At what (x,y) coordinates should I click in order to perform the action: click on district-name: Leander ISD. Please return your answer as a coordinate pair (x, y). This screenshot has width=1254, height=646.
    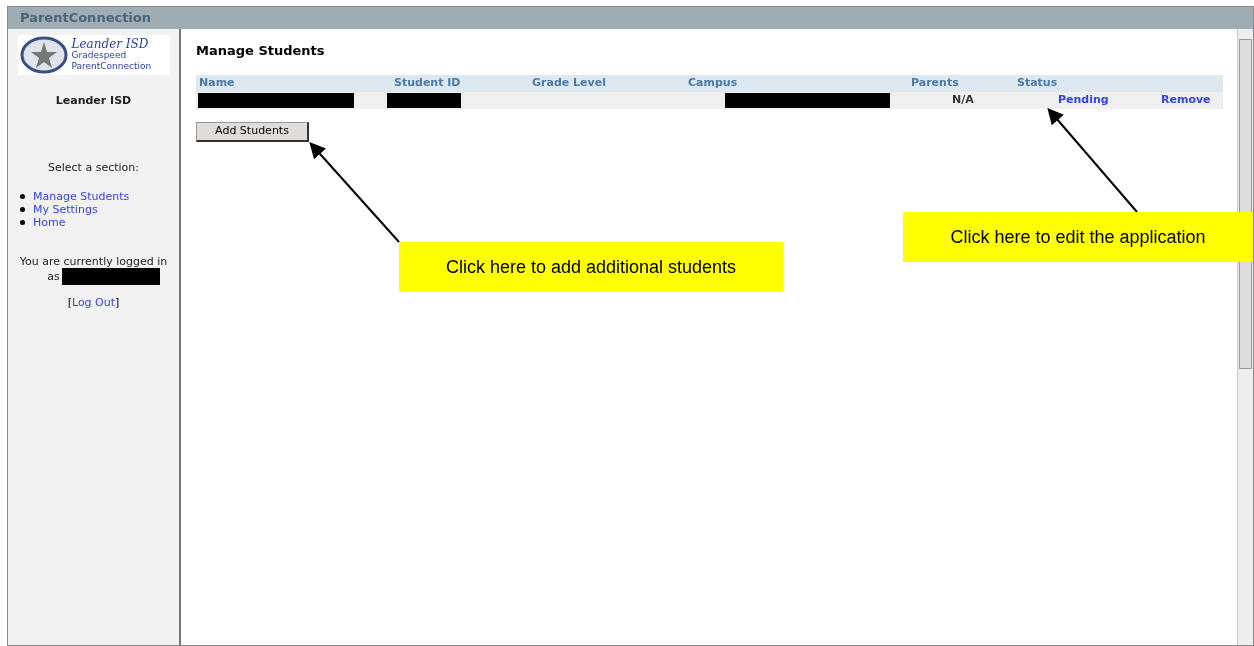
    Looking at the image, I should click on (93, 101).